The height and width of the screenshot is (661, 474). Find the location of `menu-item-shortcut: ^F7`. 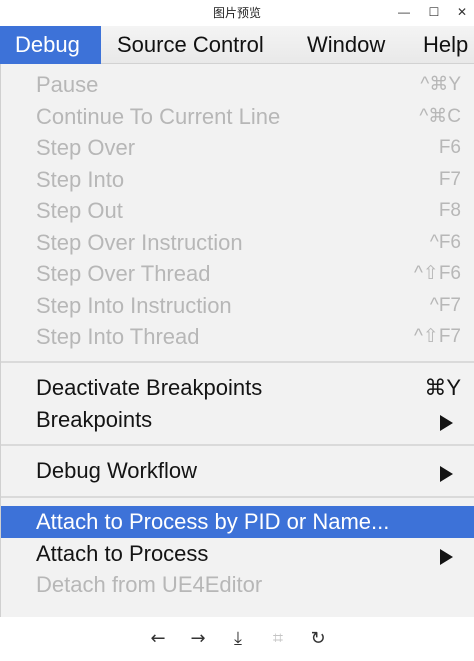

menu-item-shortcut: ^F7 is located at coordinates (445, 305).